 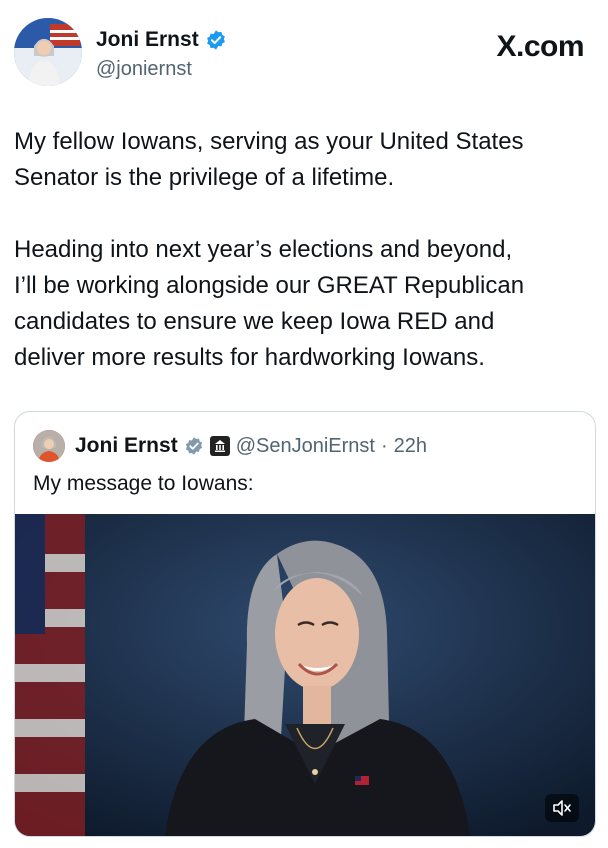 I want to click on author-name-row: Joni Ernst, so click(x=161, y=40).